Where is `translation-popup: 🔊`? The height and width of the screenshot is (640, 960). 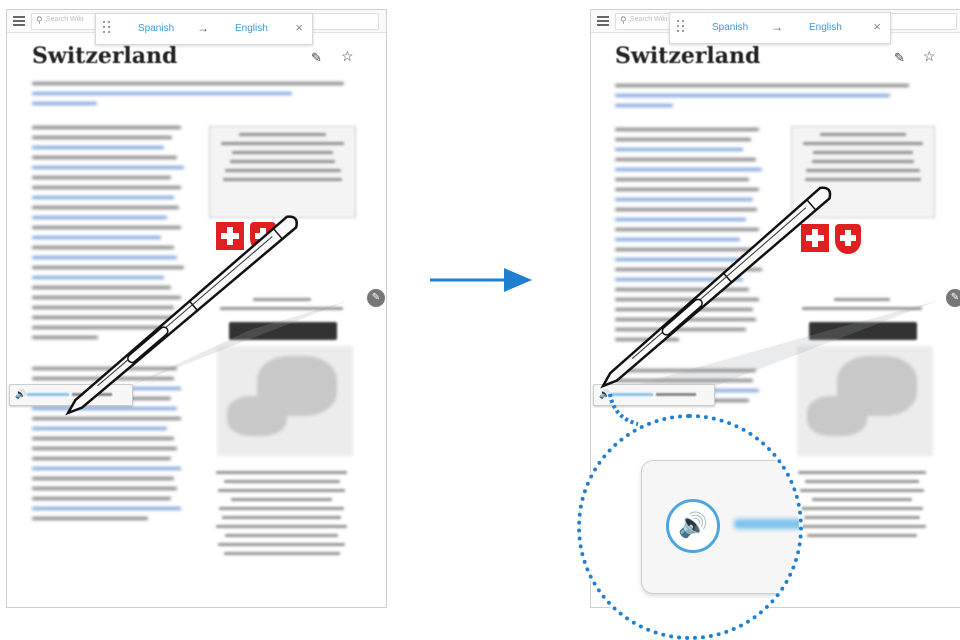 translation-popup: 🔊 is located at coordinates (71, 395).